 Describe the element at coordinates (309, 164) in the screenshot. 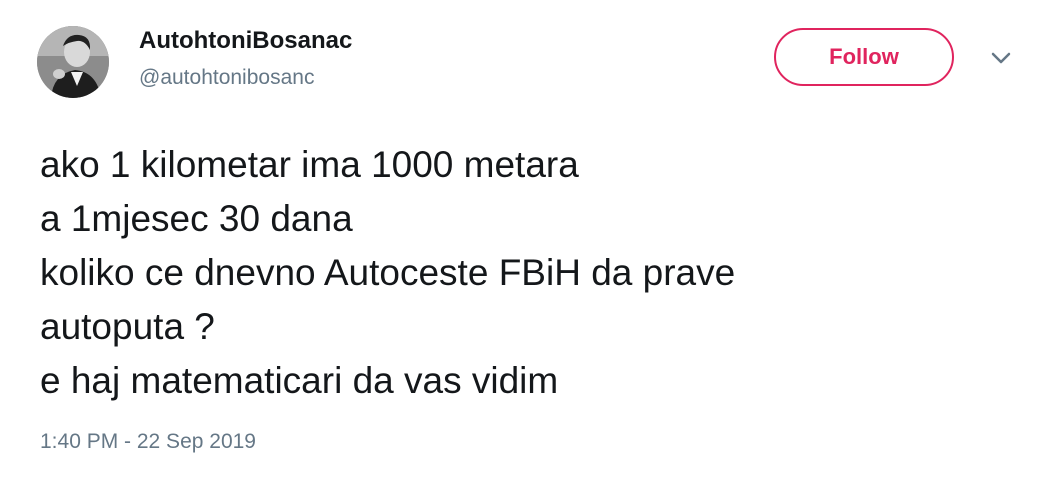

I see `tweet-line: ako 1 kilometar ima 1000 metara` at that location.